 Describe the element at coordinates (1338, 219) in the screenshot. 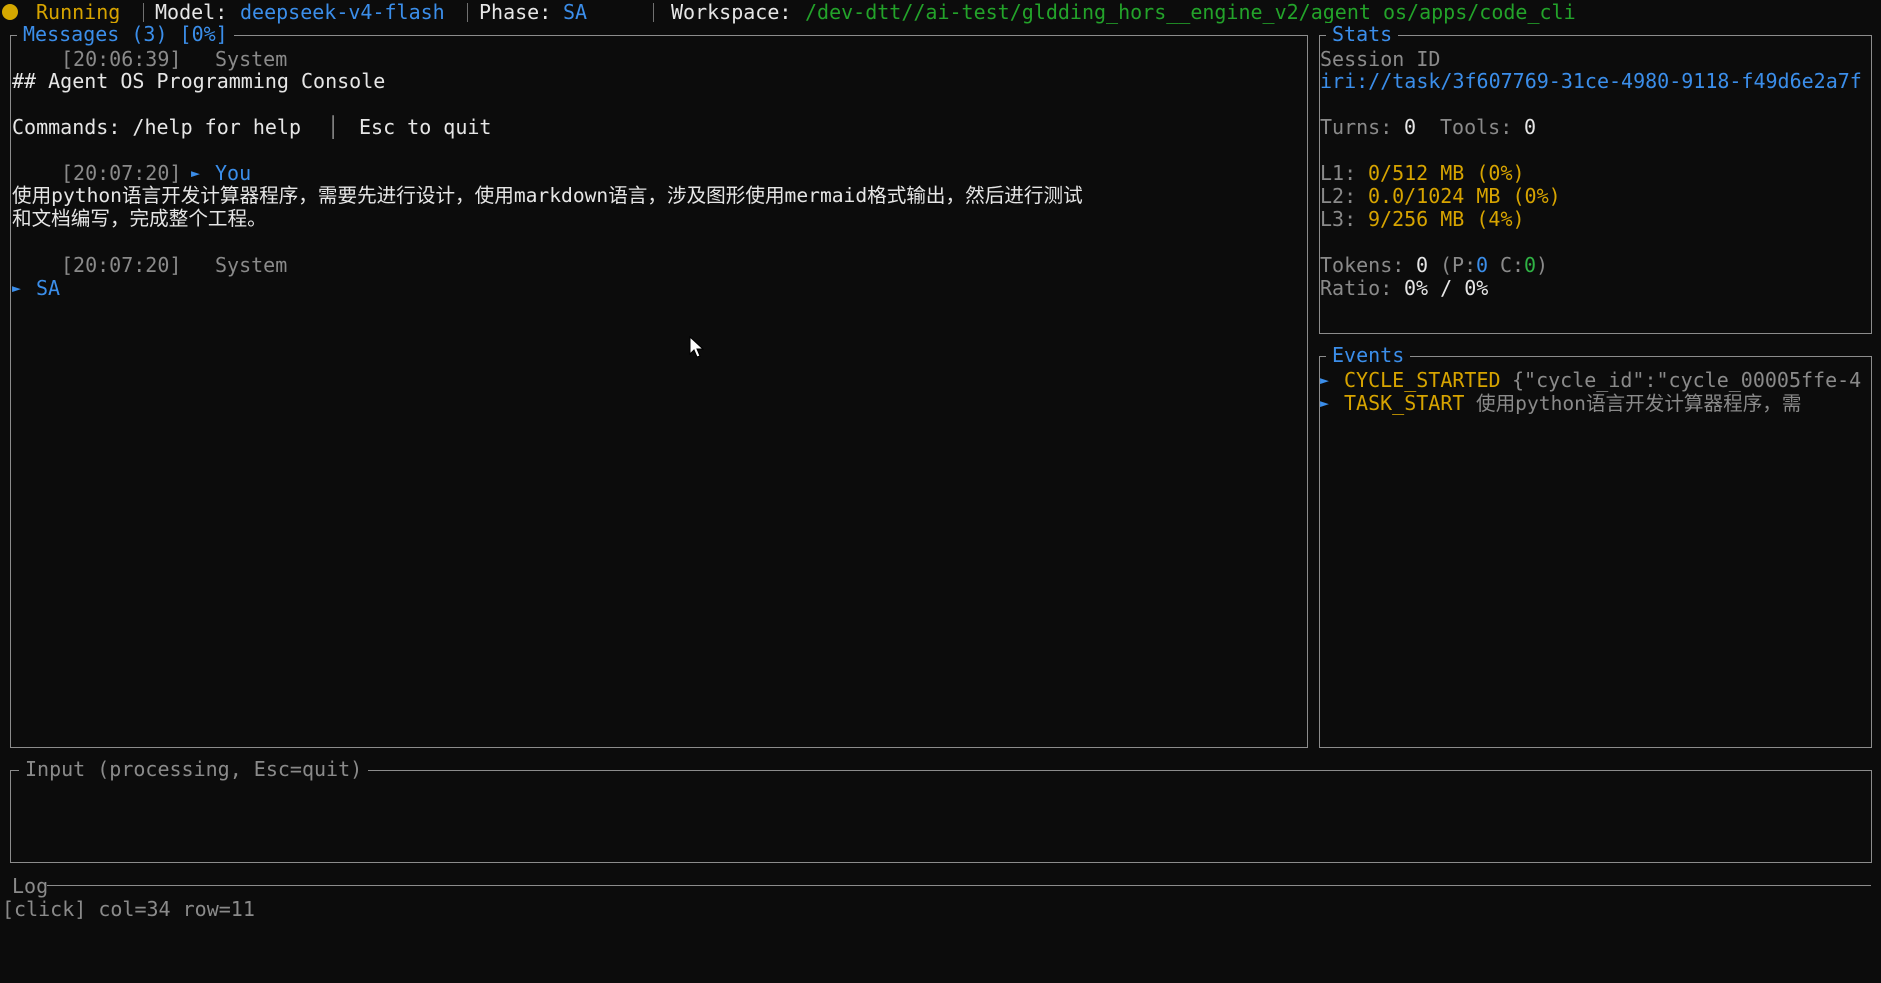

I see `l3-label: L3:` at that location.